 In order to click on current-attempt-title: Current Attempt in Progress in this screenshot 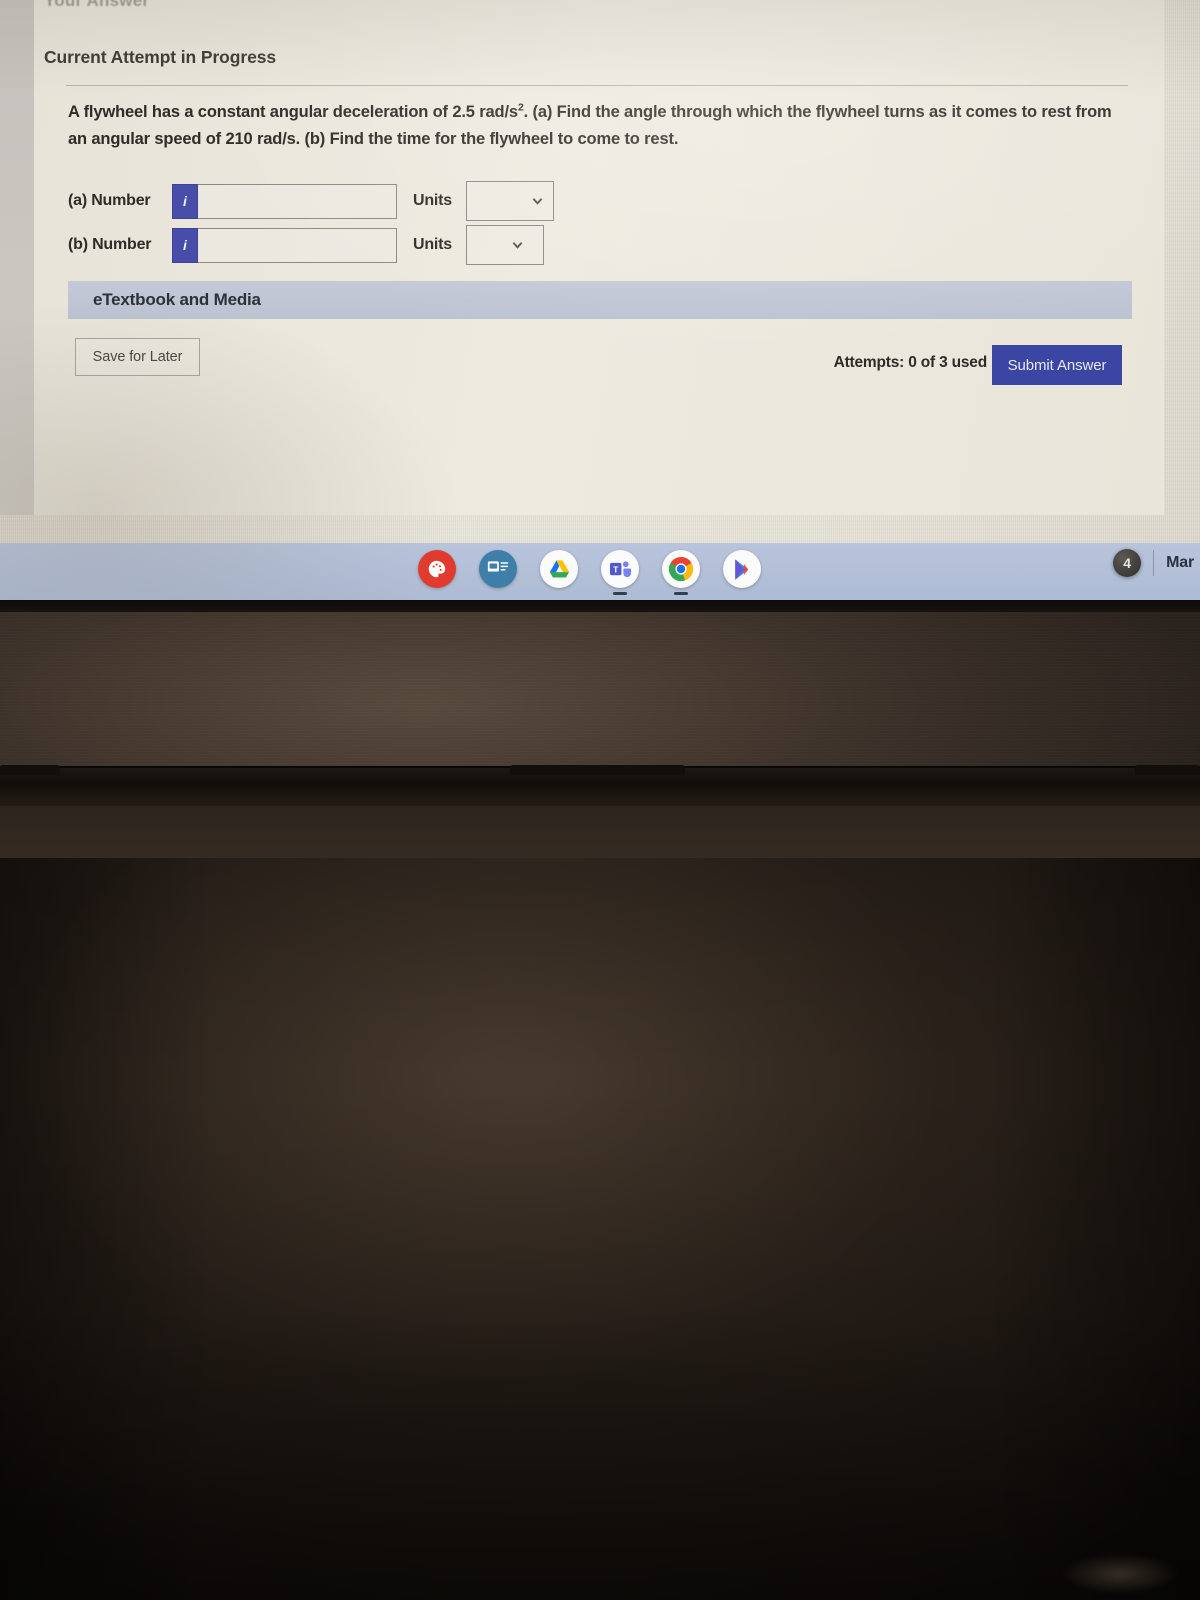, I will do `click(160, 57)`.